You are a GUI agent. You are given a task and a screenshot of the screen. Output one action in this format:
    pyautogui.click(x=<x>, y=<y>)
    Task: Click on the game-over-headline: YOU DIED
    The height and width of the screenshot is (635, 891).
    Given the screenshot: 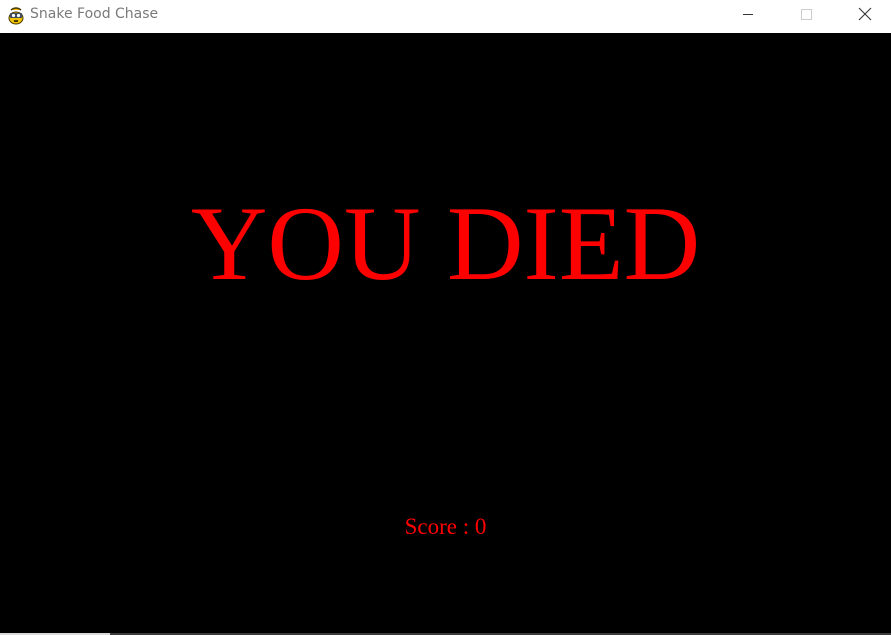 What is the action you would take?
    pyautogui.click(x=445, y=243)
    